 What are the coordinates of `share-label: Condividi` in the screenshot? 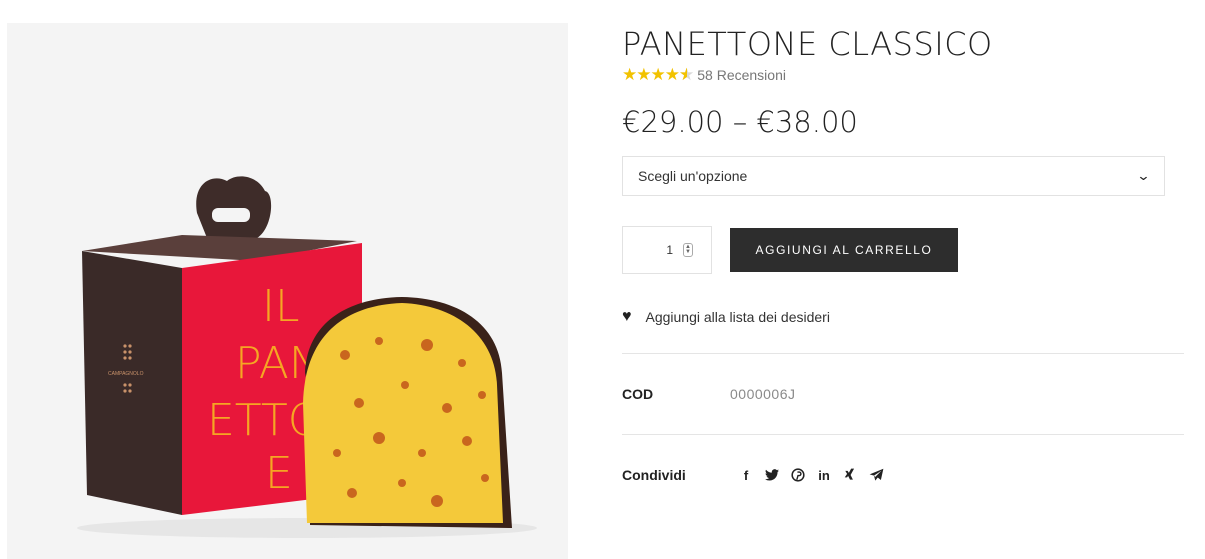 It's located at (654, 475).